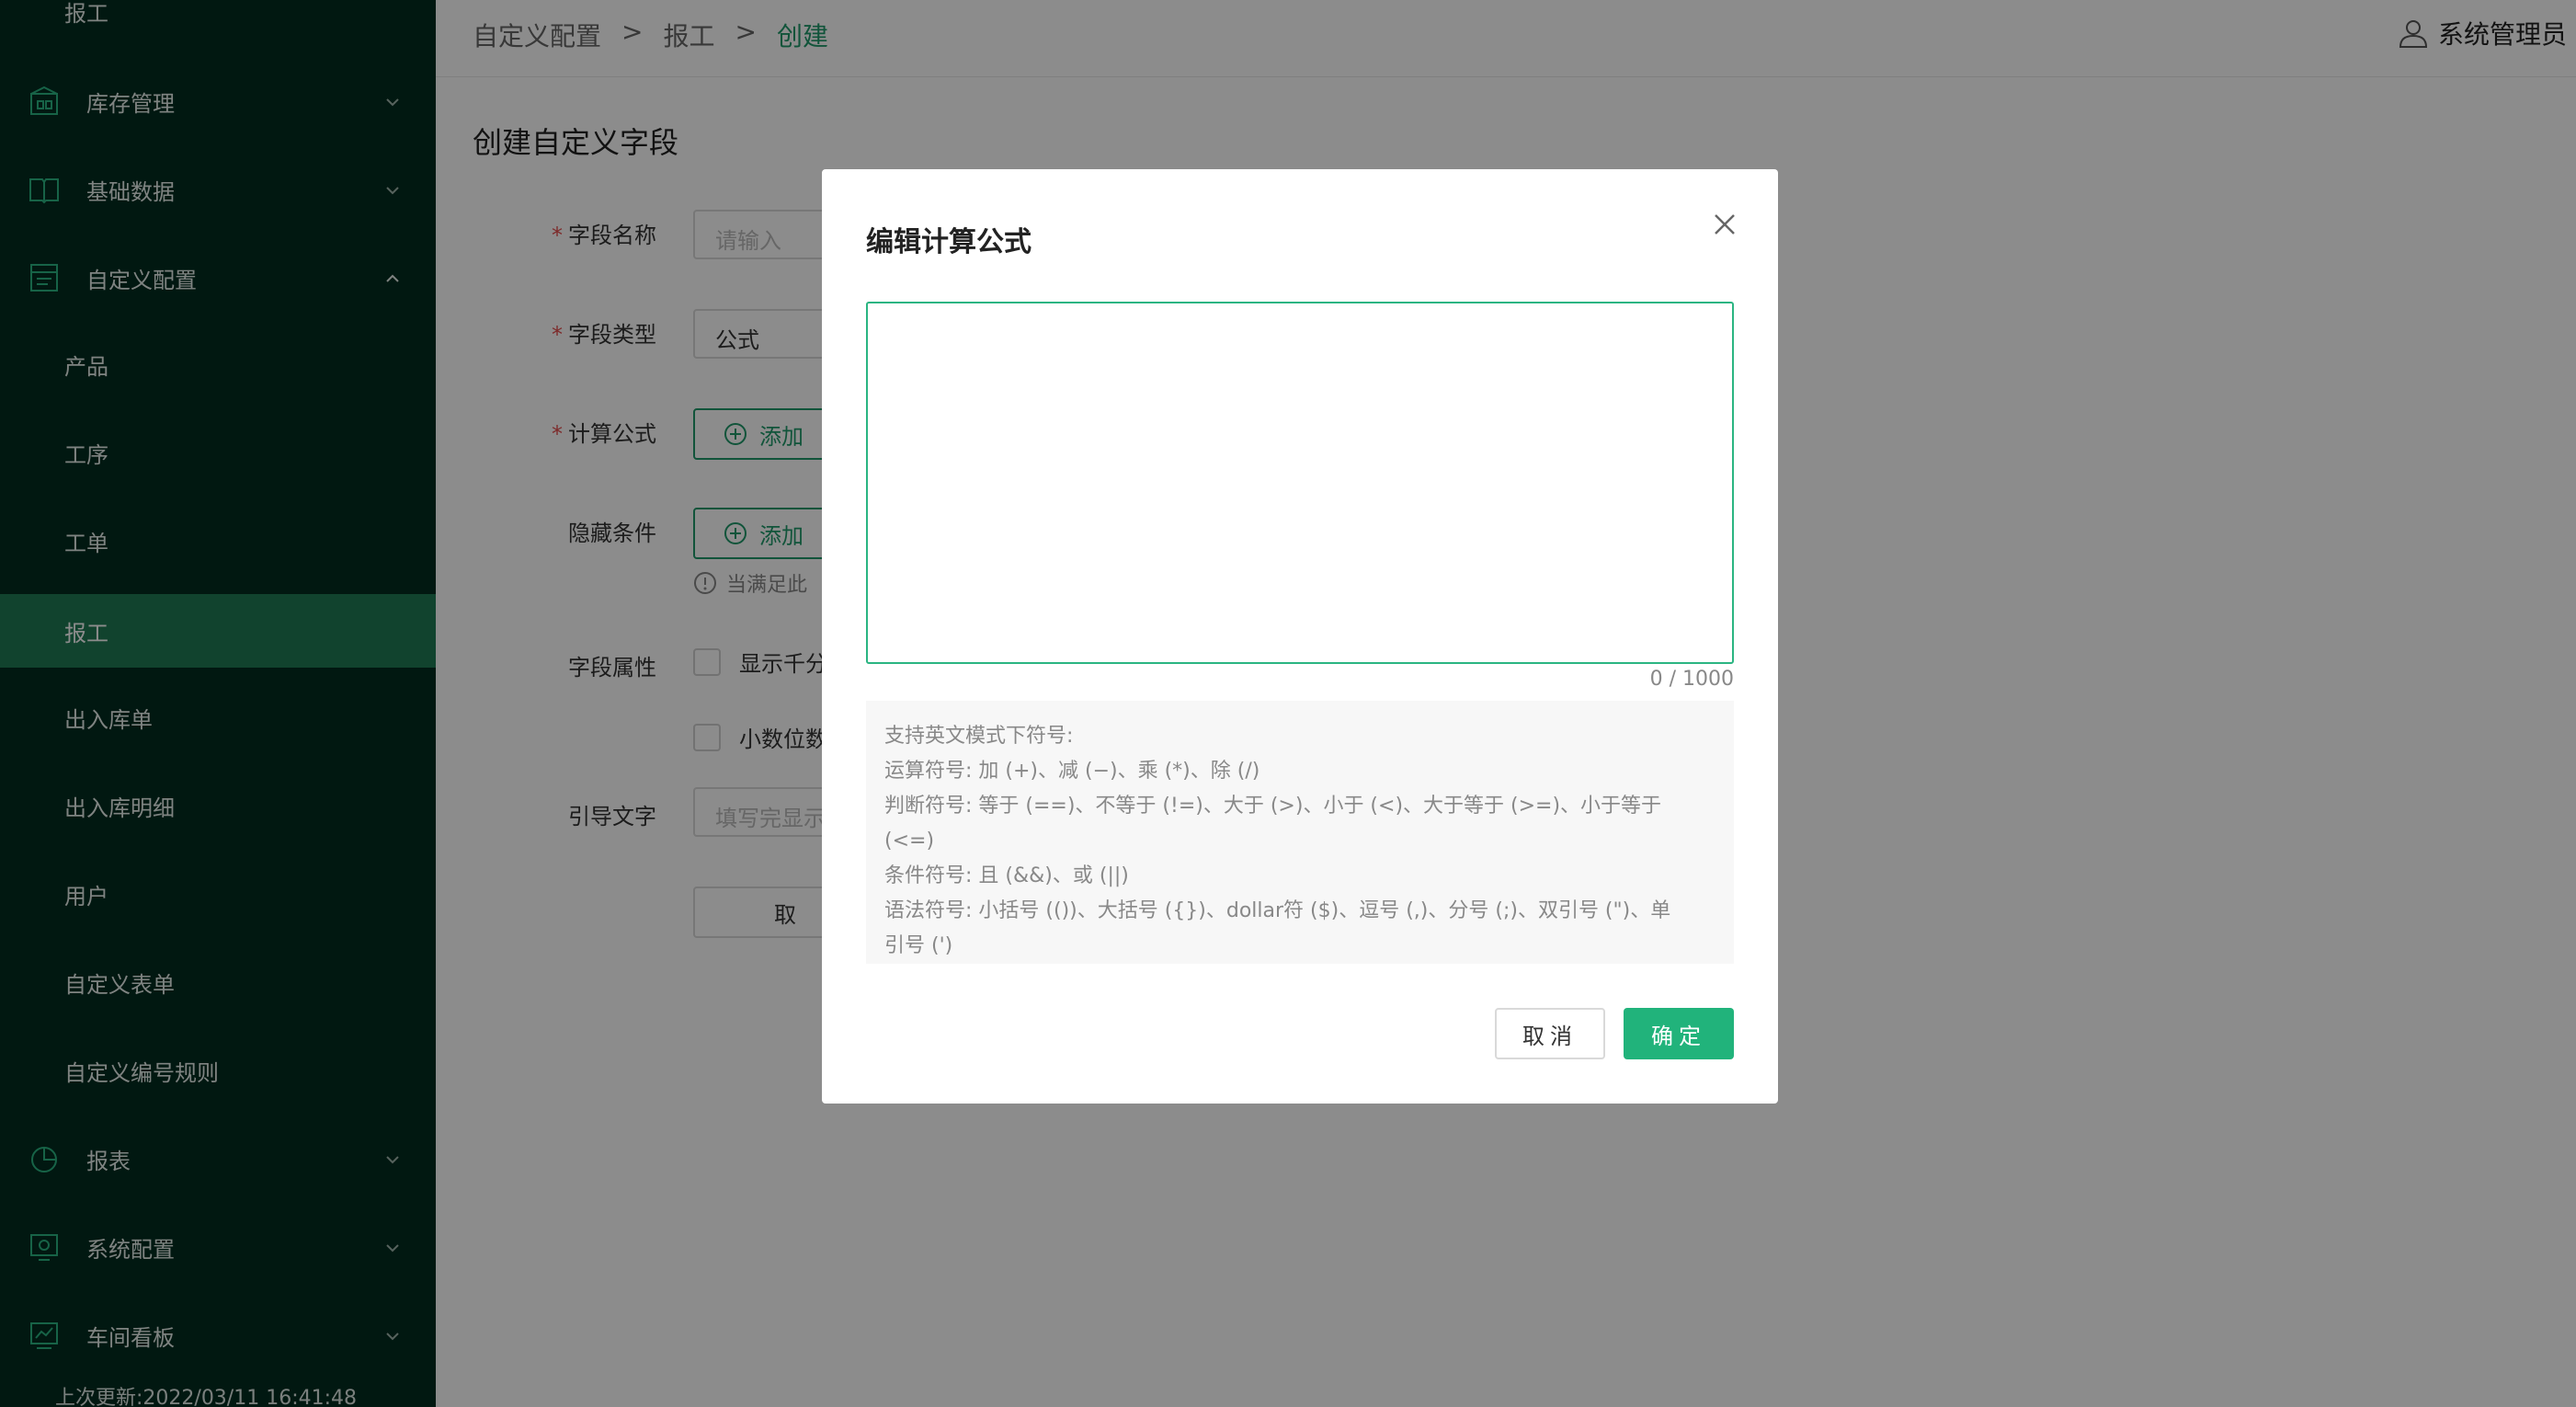 The height and width of the screenshot is (1407, 2576). Describe the element at coordinates (1072, 772) in the screenshot. I see `help-line: 运算符号: 加 (+)、减 (−)、乘 (*)、除 (/)` at that location.